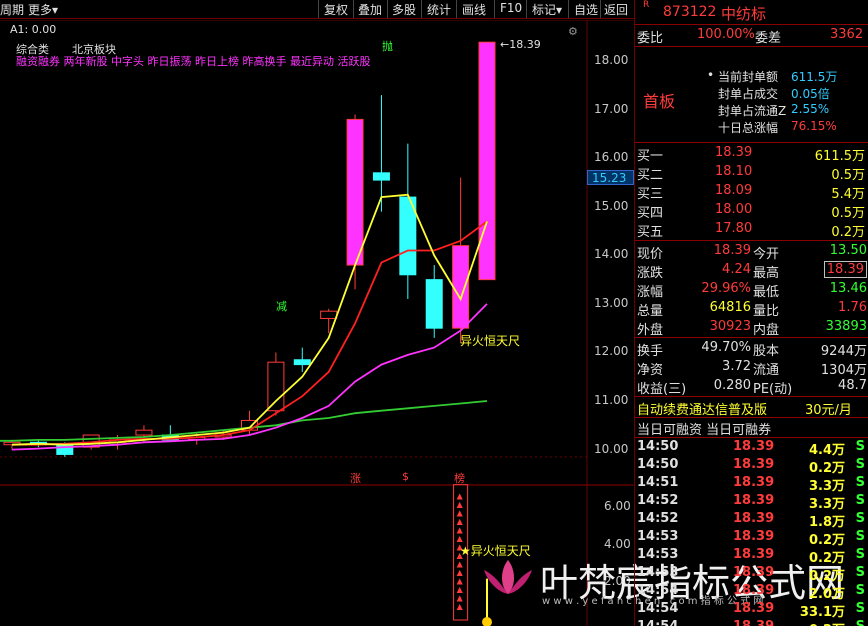 The width and height of the screenshot is (868, 626). Describe the element at coordinates (704, 430) in the screenshot. I see `margin-label: 当日可融资 当日可融券` at that location.